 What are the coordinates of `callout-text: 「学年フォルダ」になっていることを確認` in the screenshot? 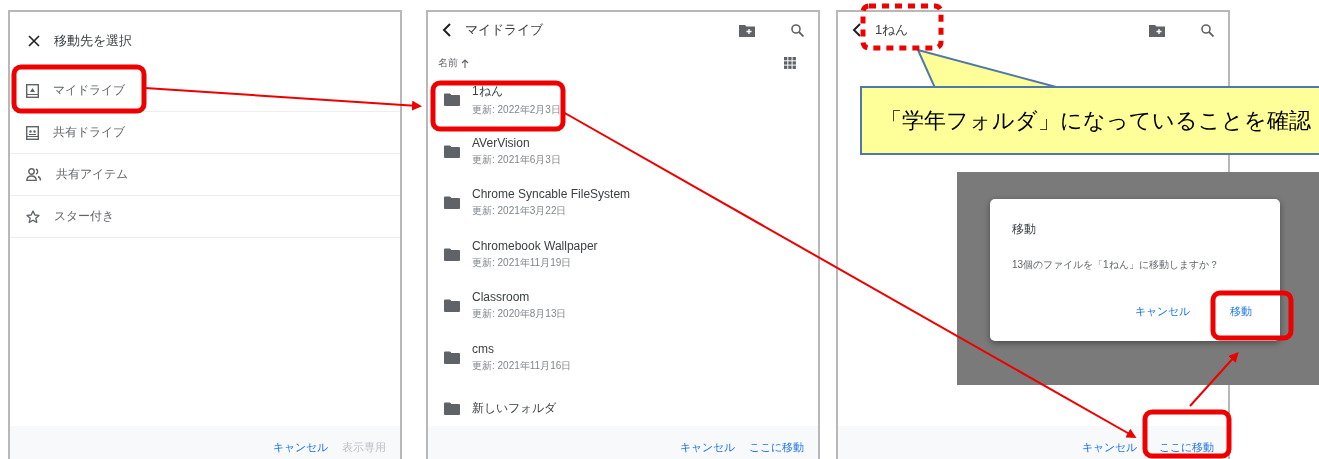 It's located at (1095, 120).